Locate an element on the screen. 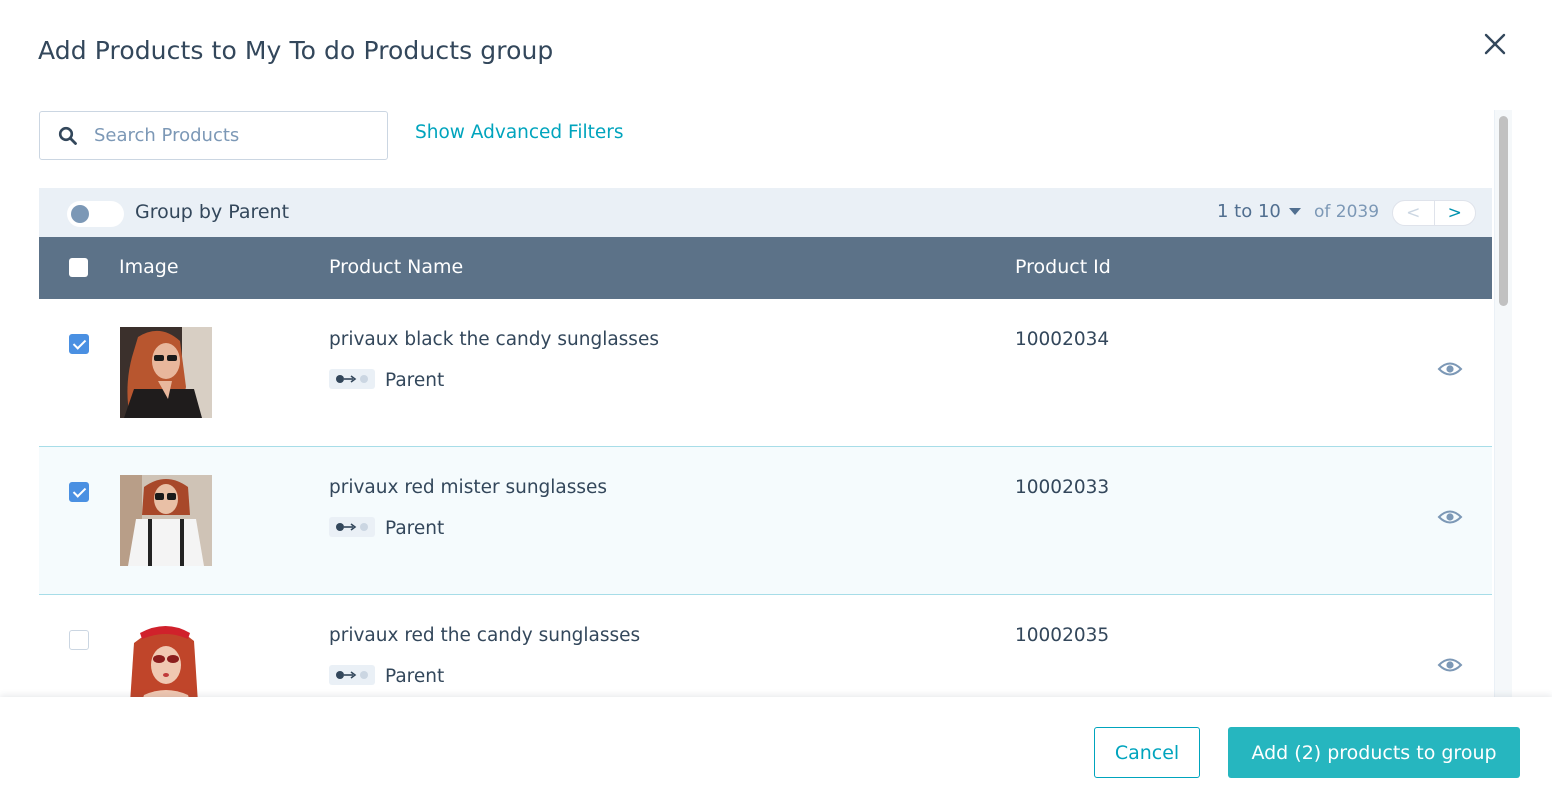  cancel-button: Cancel is located at coordinates (1147, 752).